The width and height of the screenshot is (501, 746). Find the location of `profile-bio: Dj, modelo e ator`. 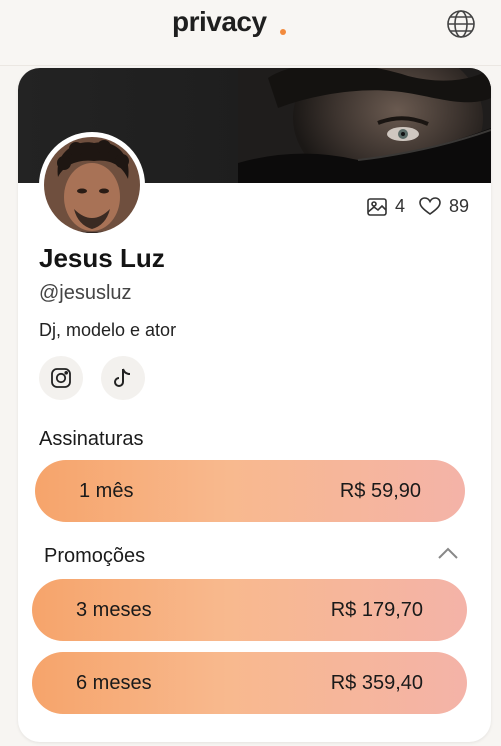

profile-bio: Dj, modelo e ator is located at coordinates (108, 330).